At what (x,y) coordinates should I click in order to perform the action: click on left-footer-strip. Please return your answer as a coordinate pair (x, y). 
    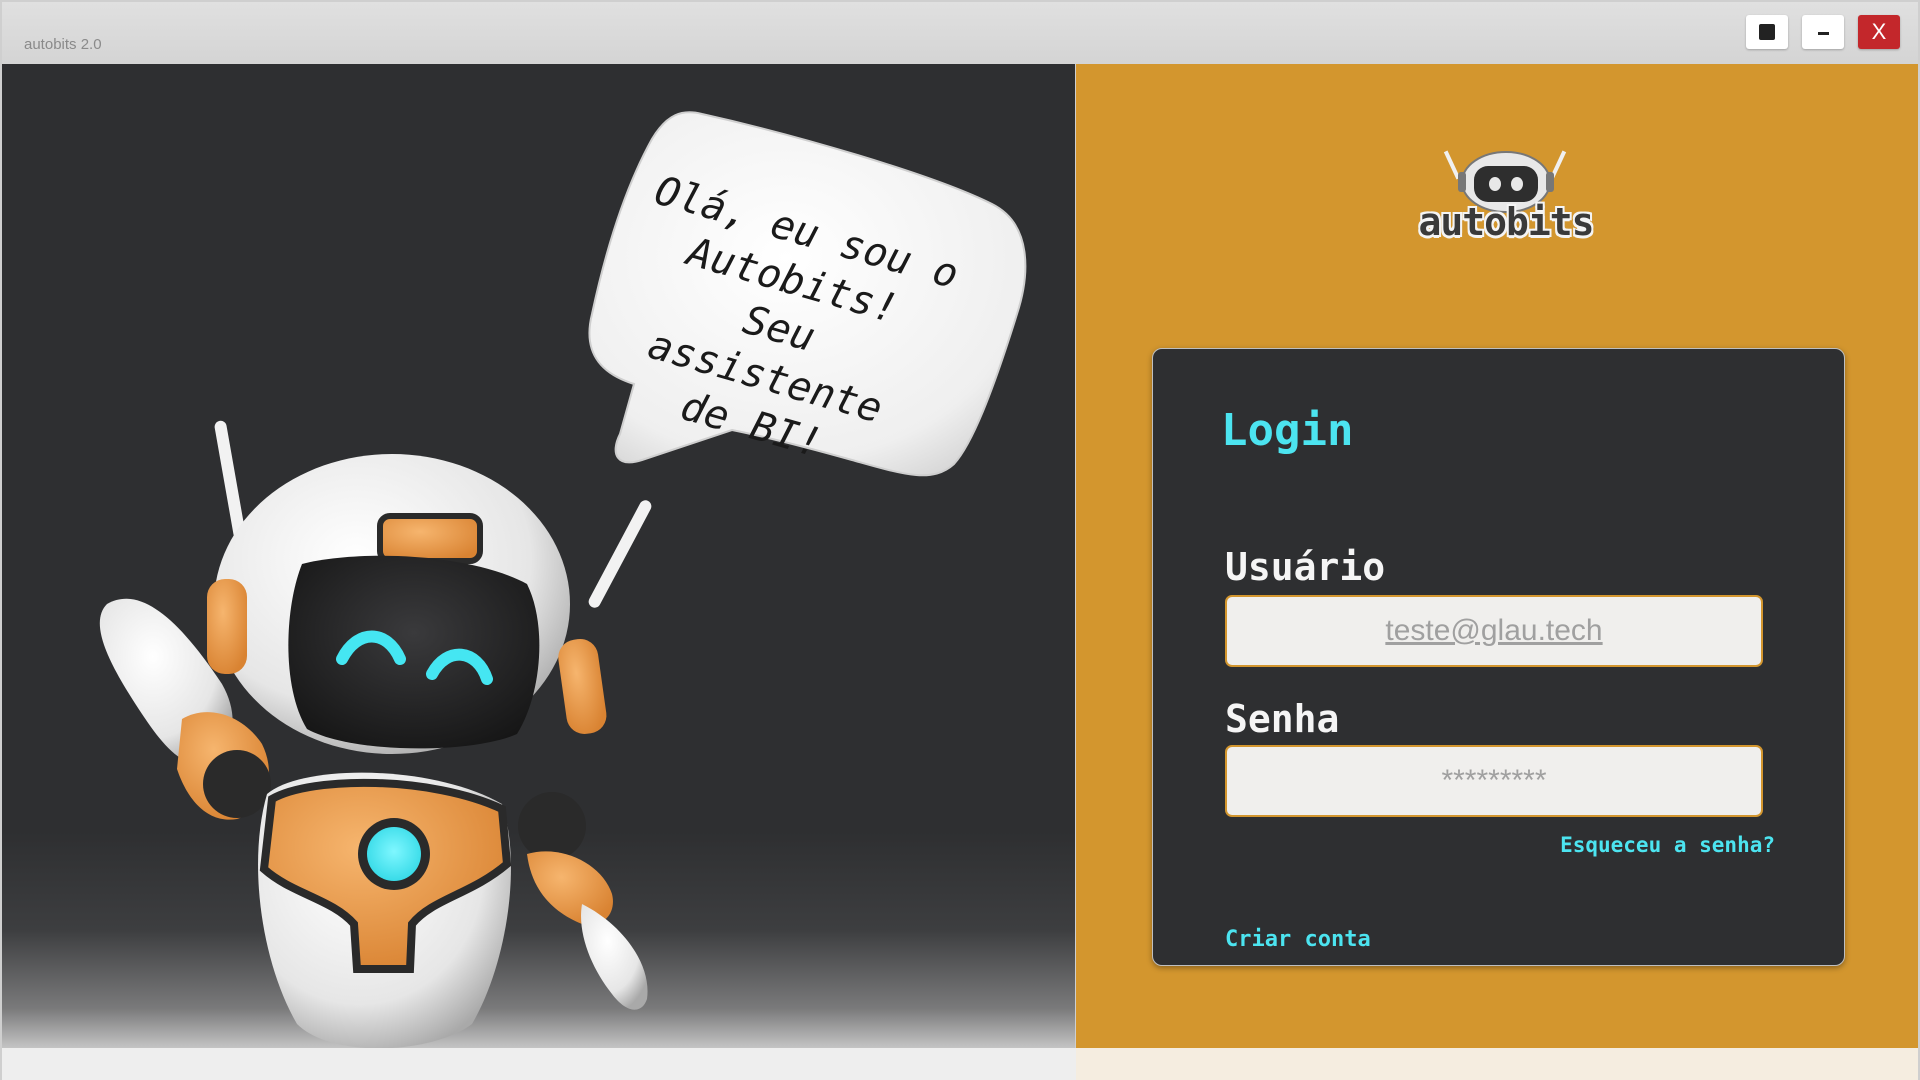
    Looking at the image, I should click on (539, 1064).